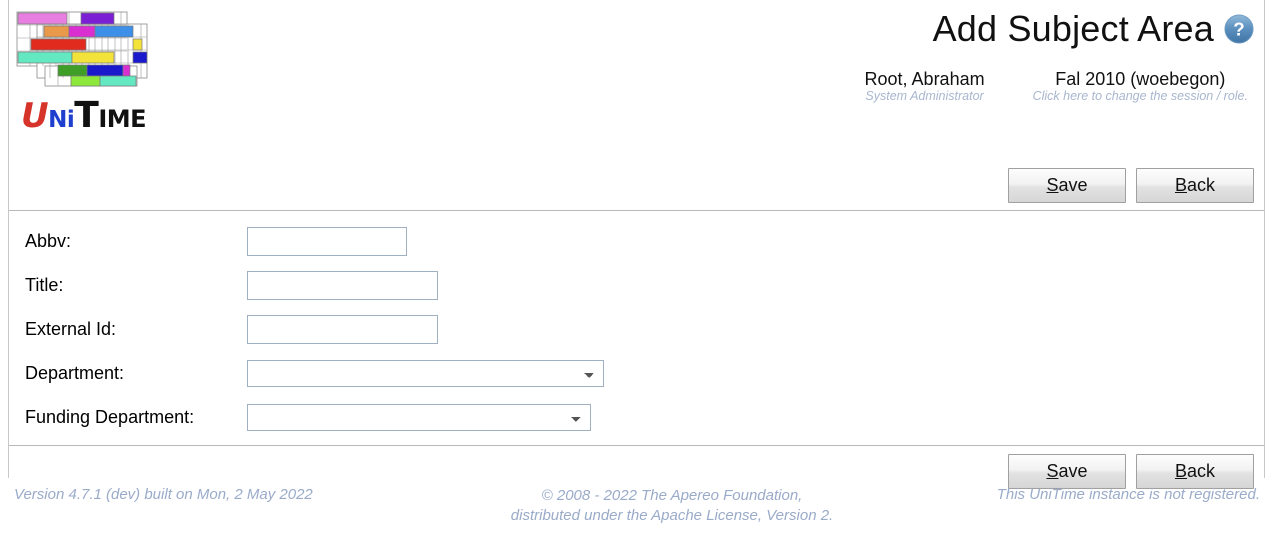 This screenshot has height=538, width=1274. Describe the element at coordinates (419, 417) in the screenshot. I see `funding-department-select` at that location.